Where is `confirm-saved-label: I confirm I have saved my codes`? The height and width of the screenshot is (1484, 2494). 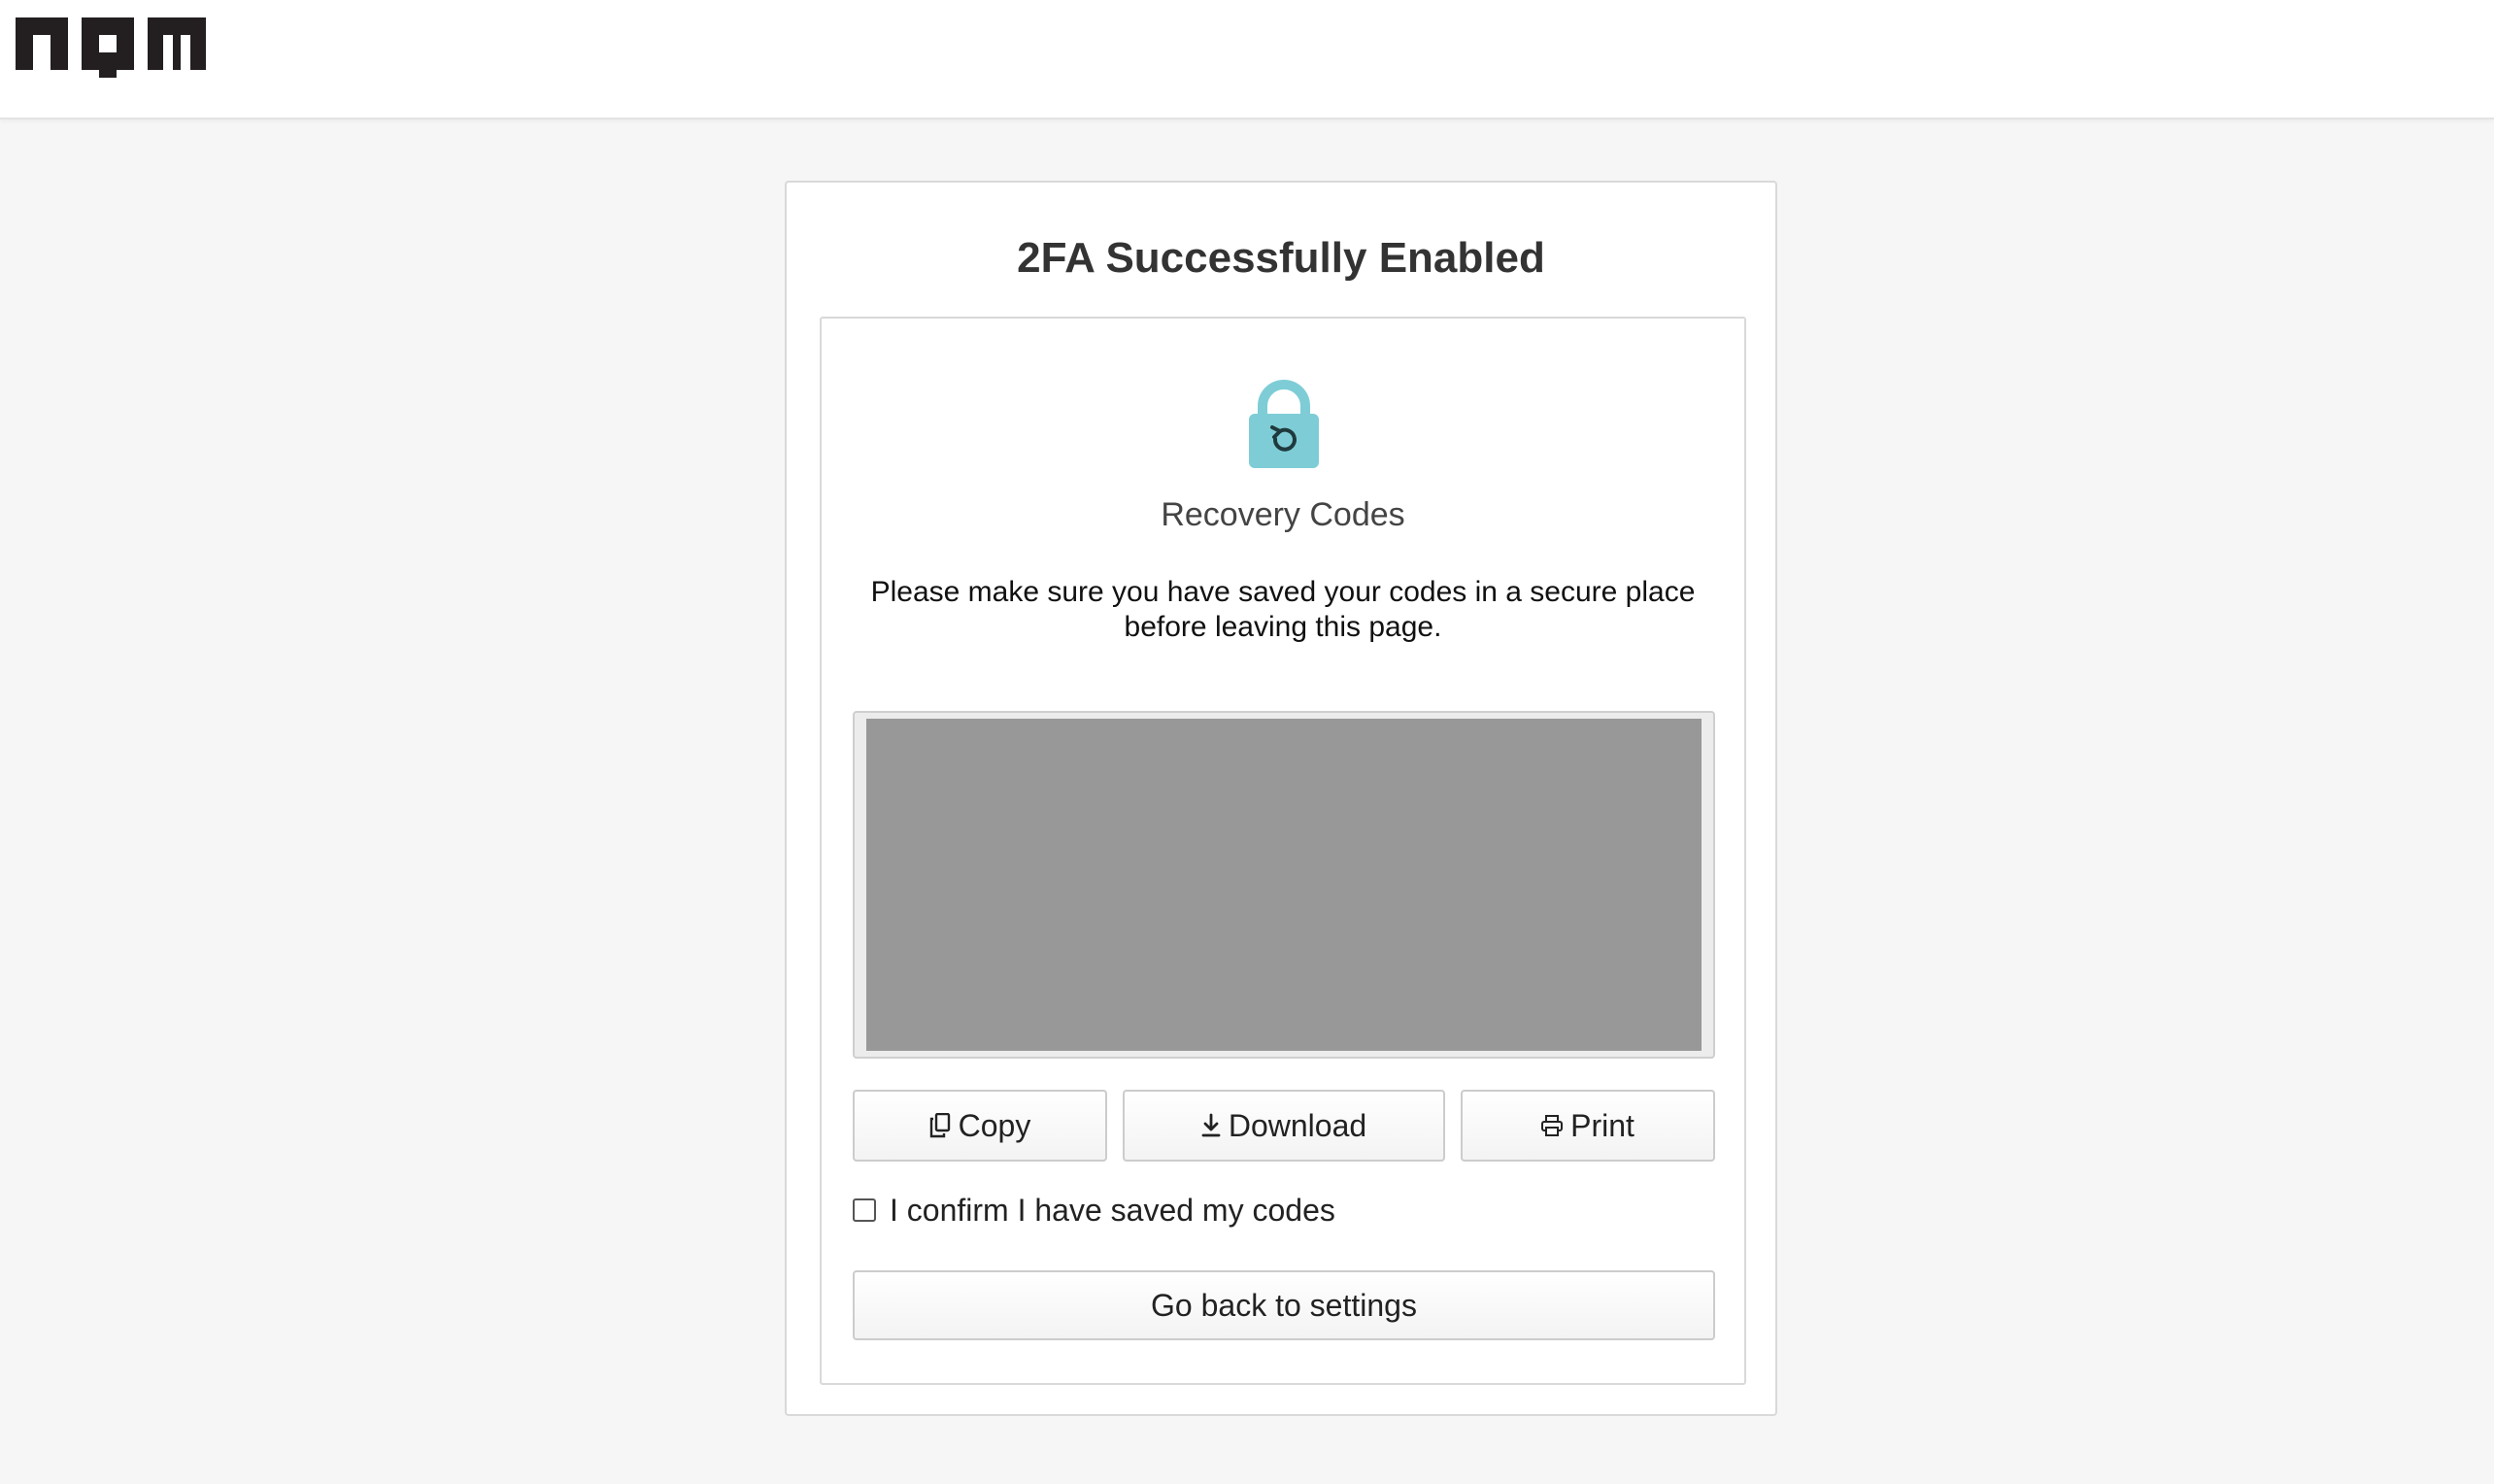
confirm-saved-label: I confirm I have saved my codes is located at coordinates (1112, 1211).